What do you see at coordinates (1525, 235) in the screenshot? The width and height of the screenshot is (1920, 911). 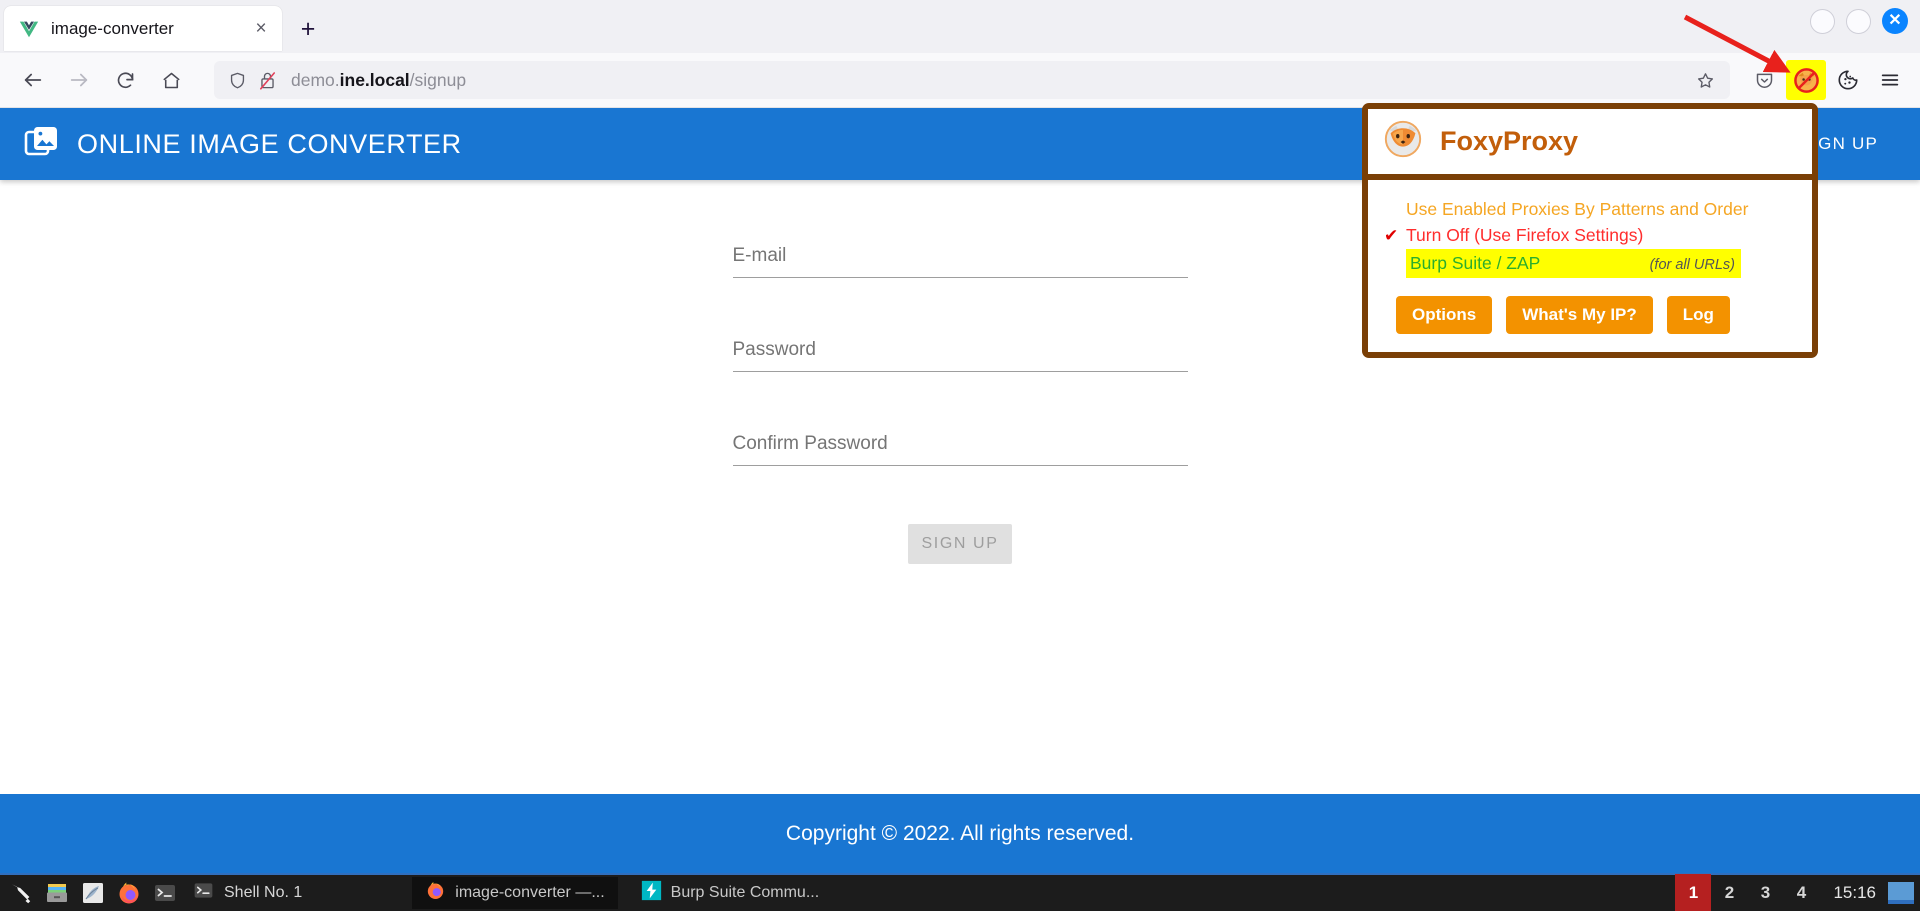 I see `foxyproxy-option-label: Turn Off (Use Firefox Settings)` at bounding box center [1525, 235].